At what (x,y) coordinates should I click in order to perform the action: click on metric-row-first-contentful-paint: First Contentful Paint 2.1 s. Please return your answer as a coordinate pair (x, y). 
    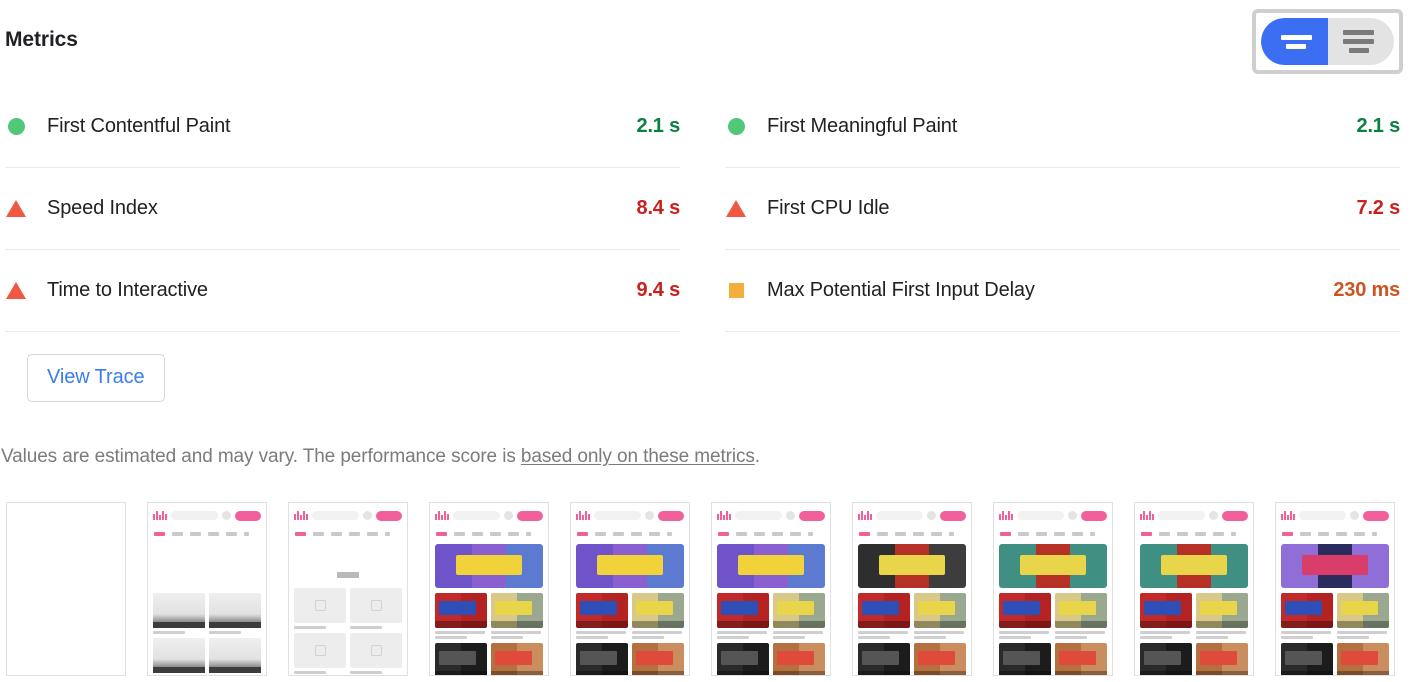
    Looking at the image, I should click on (342, 127).